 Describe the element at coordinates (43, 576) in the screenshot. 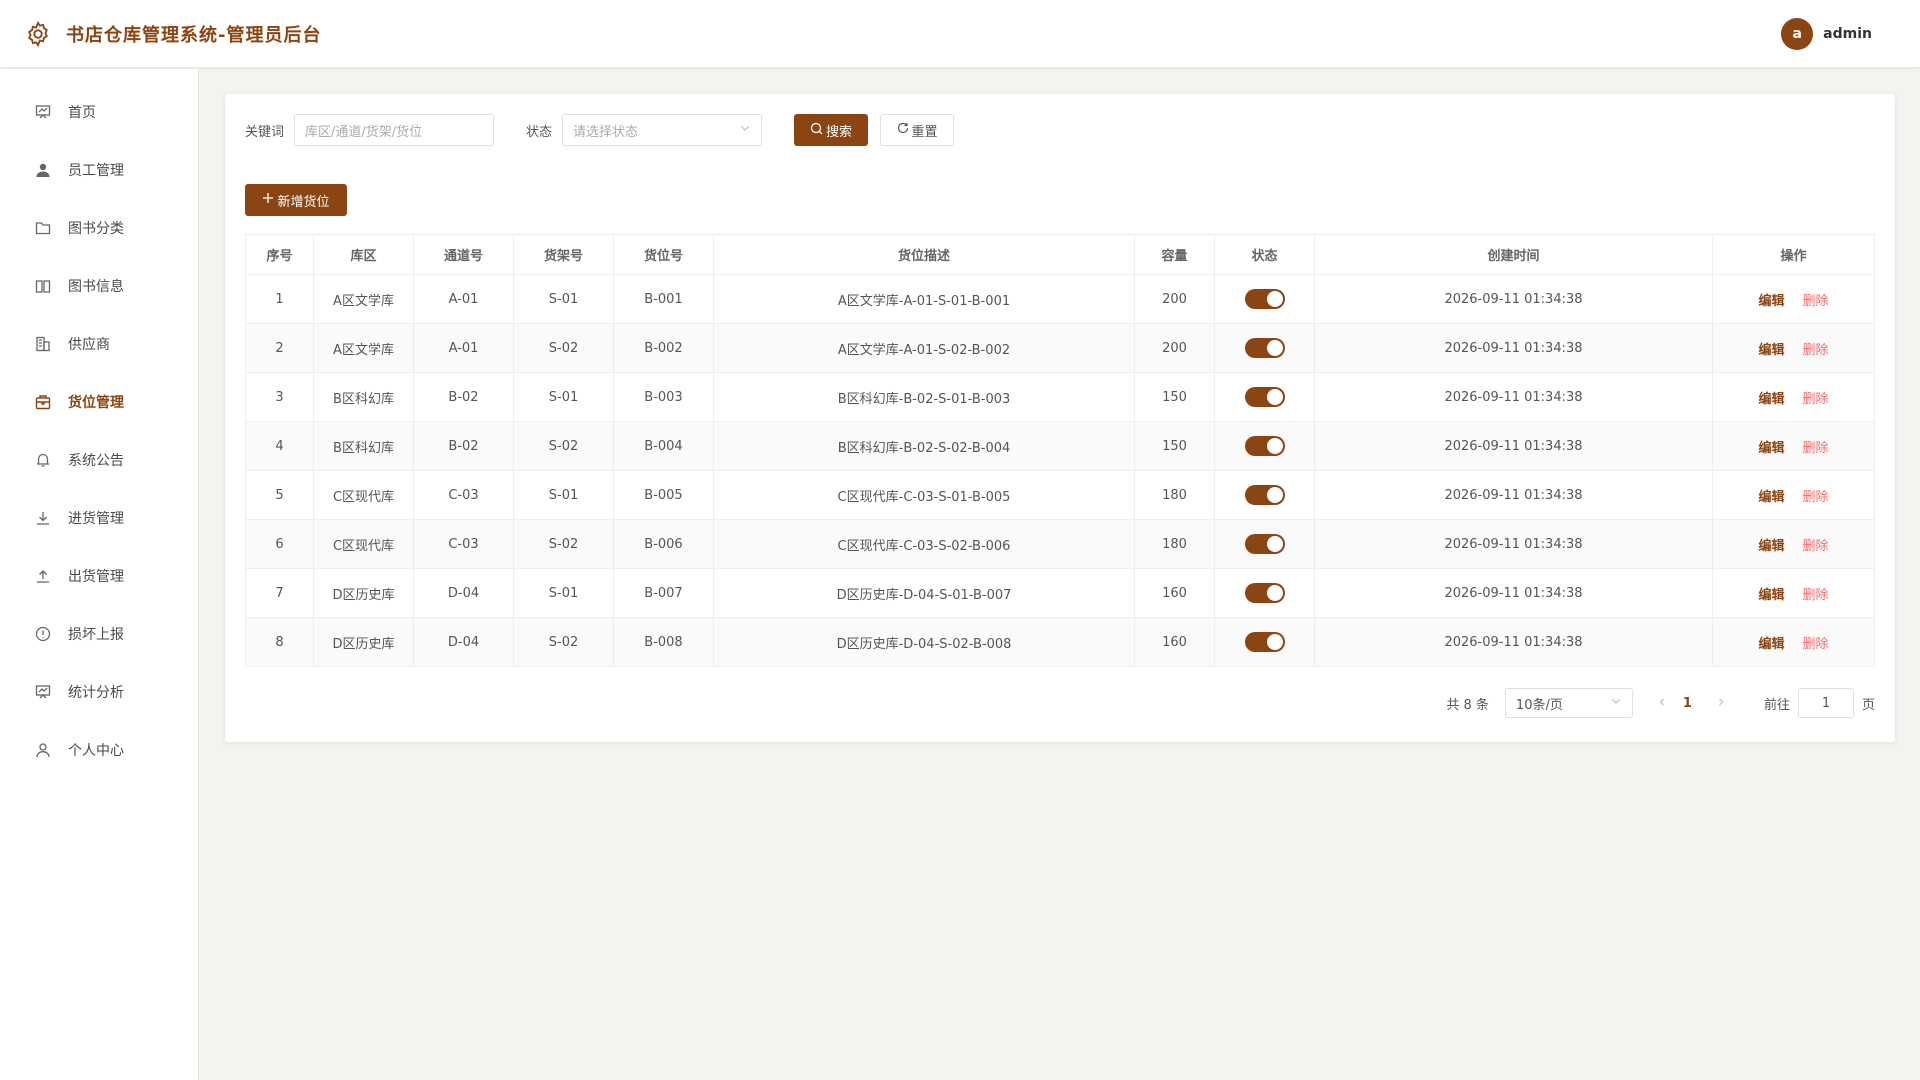

I see `upload-icon` at that location.